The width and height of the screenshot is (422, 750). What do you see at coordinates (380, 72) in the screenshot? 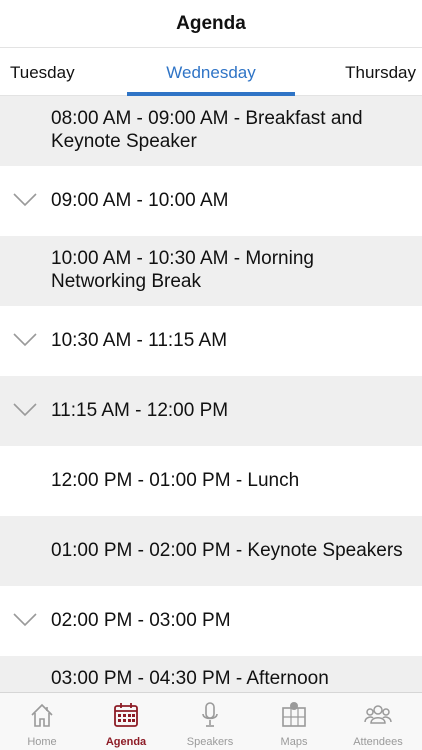
I see `tab-thursday: Thursday` at bounding box center [380, 72].